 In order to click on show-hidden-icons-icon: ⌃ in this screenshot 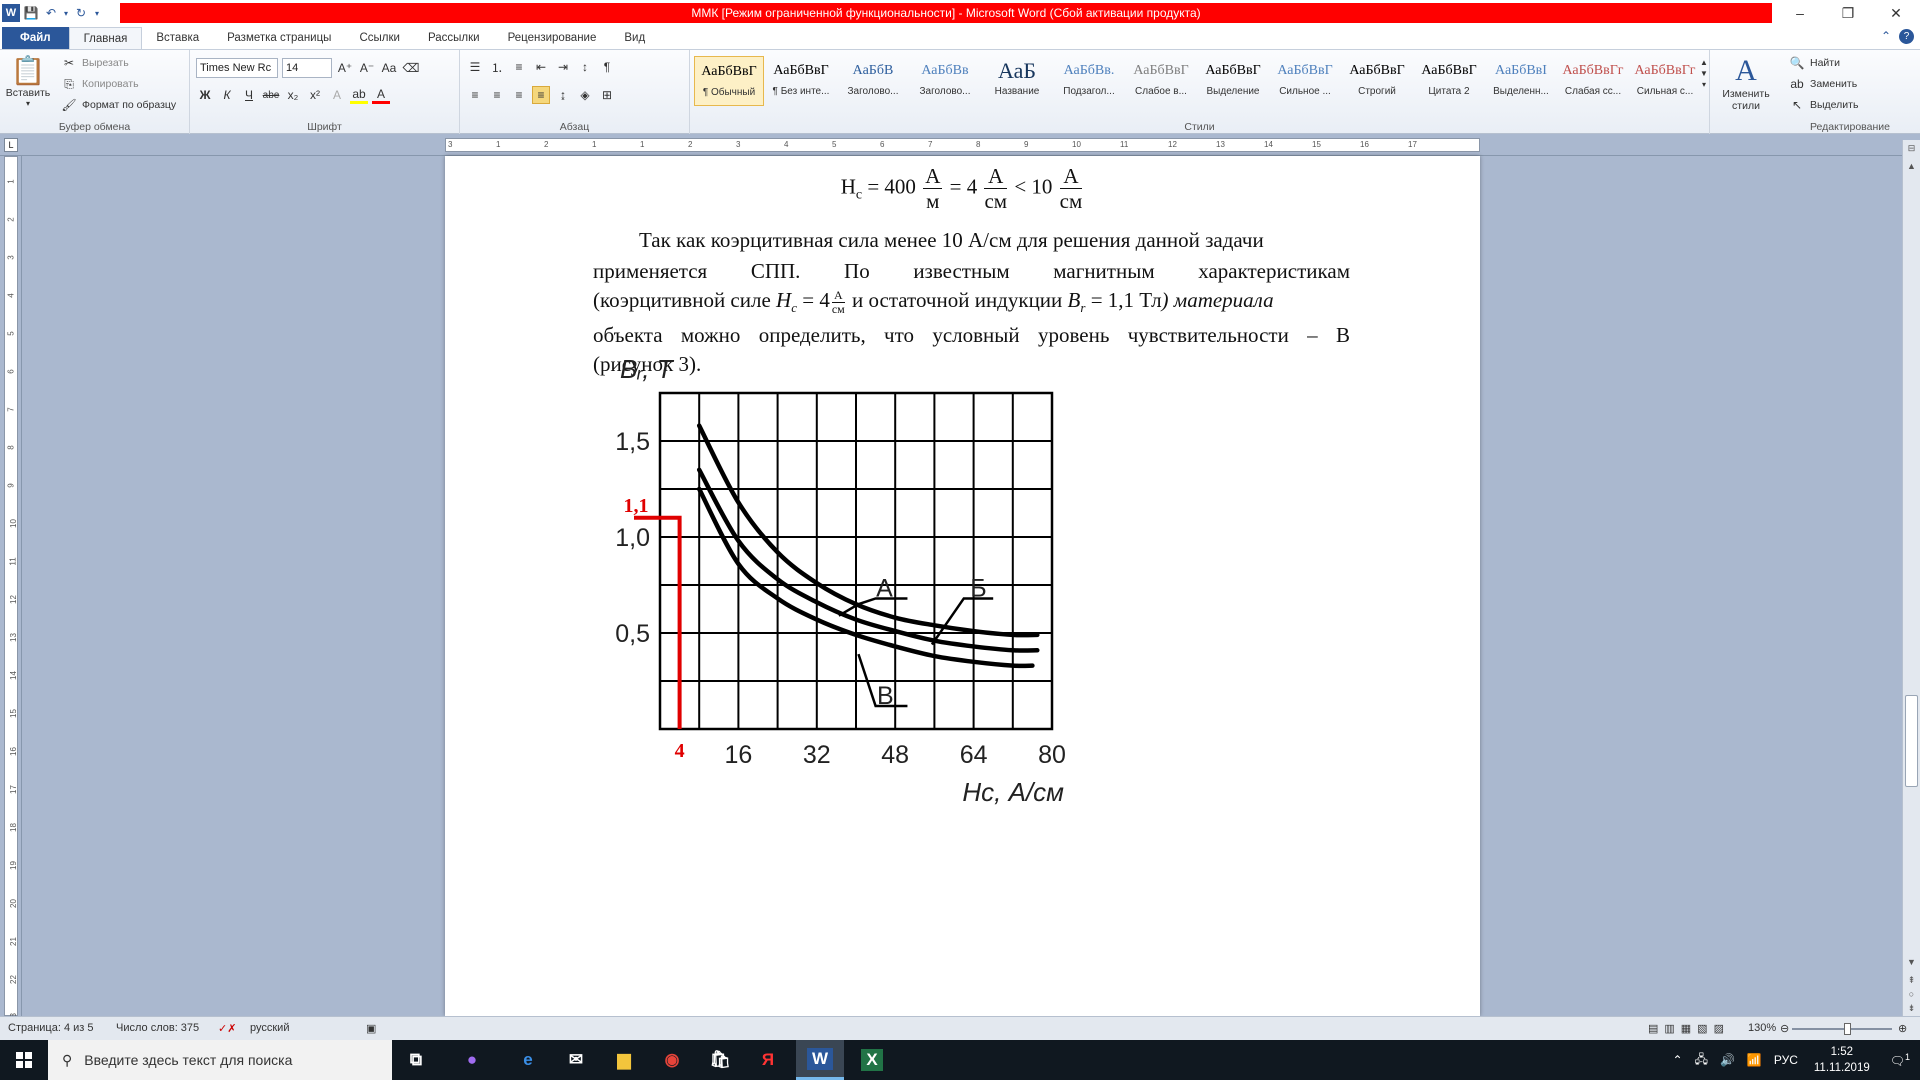, I will do `click(1678, 1060)`.